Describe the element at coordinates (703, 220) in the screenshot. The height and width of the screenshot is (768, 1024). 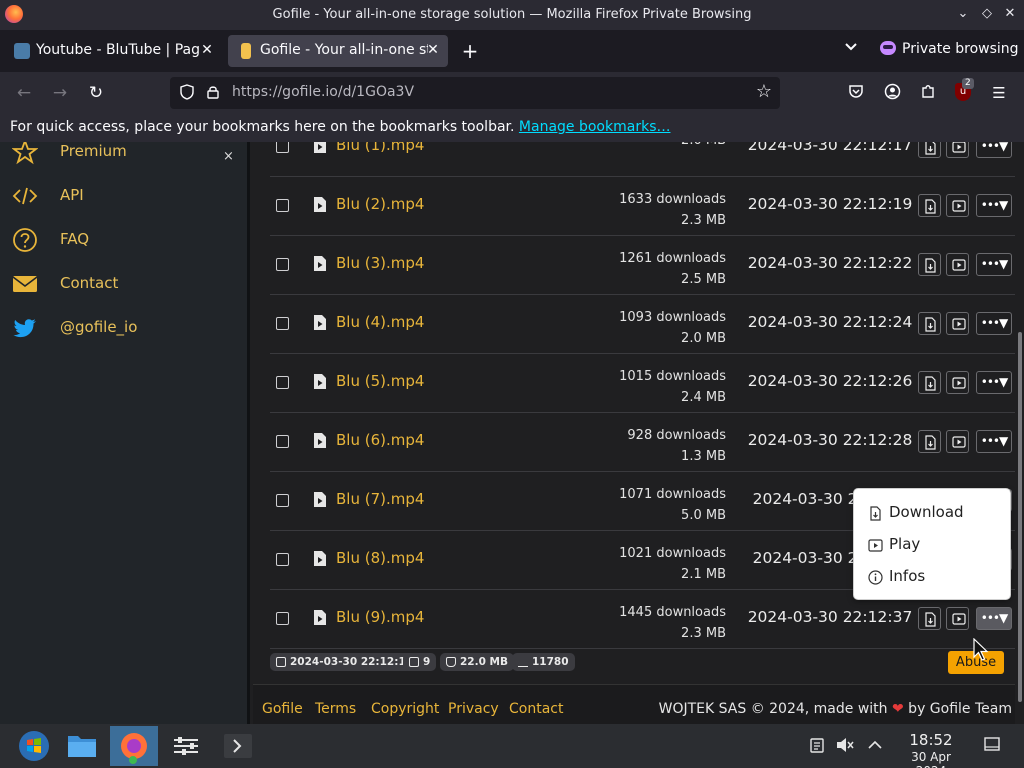
I see `file-size: 2.3 MB` at that location.